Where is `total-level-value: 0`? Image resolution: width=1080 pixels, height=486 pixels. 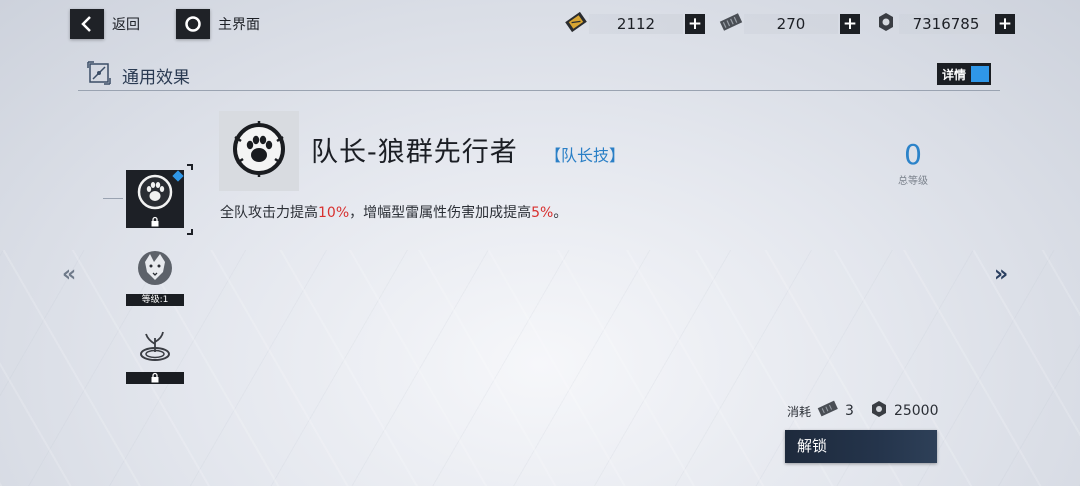
total-level-value: 0 is located at coordinates (913, 154).